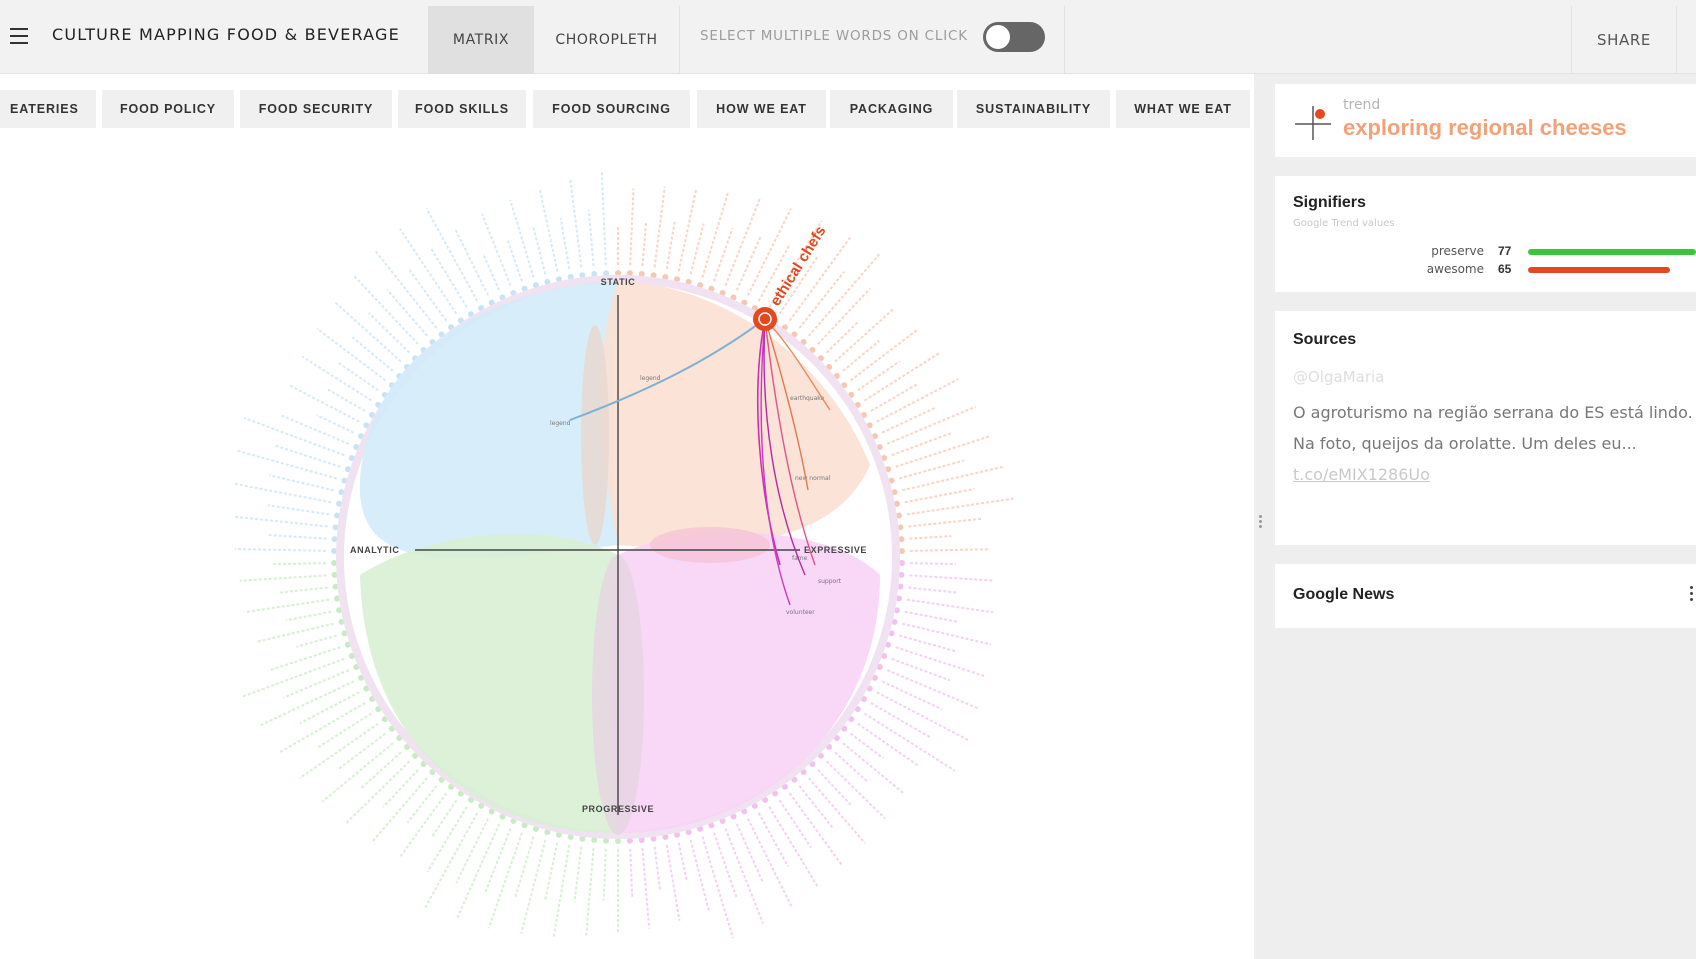 The height and width of the screenshot is (959, 1696). What do you see at coordinates (20, 36) in the screenshot?
I see `hamburger-menu-icon` at bounding box center [20, 36].